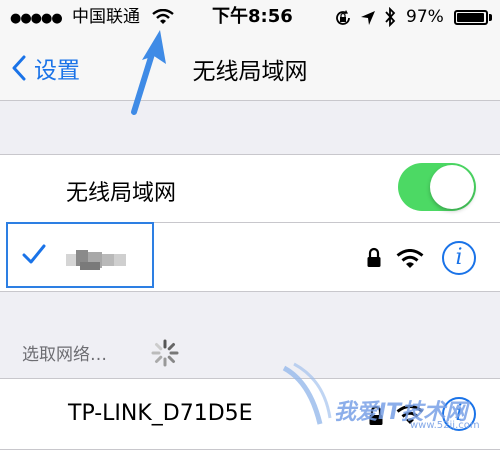  What do you see at coordinates (148, 72) in the screenshot?
I see `annotation-arrow-icon` at bounding box center [148, 72].